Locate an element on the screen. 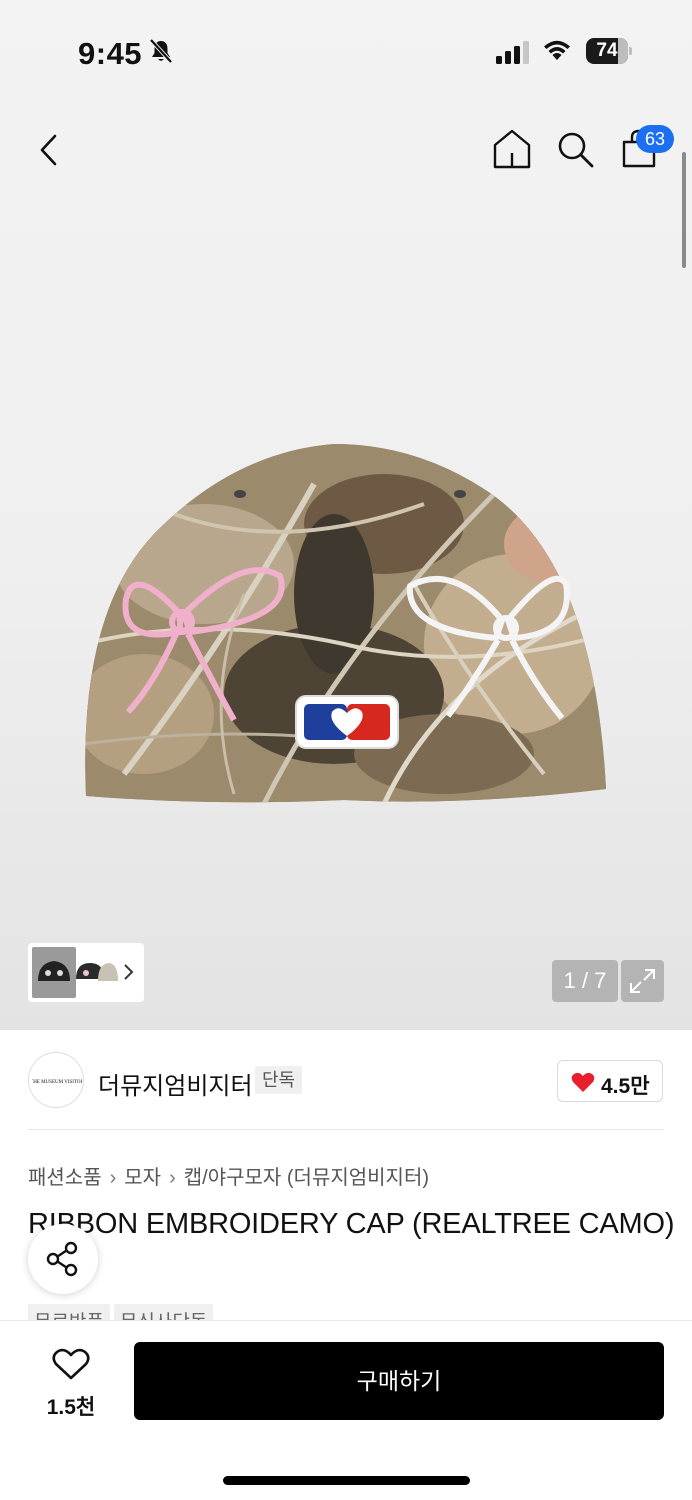 This screenshot has width=692, height=1500. share-button is located at coordinates (63, 1259).